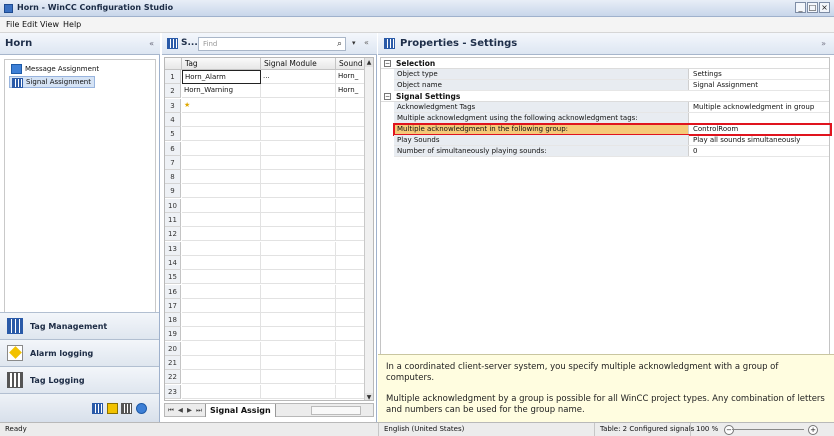 The image size is (834, 436). Describe the element at coordinates (173, 363) in the screenshot. I see `row-number: 21` at that location.